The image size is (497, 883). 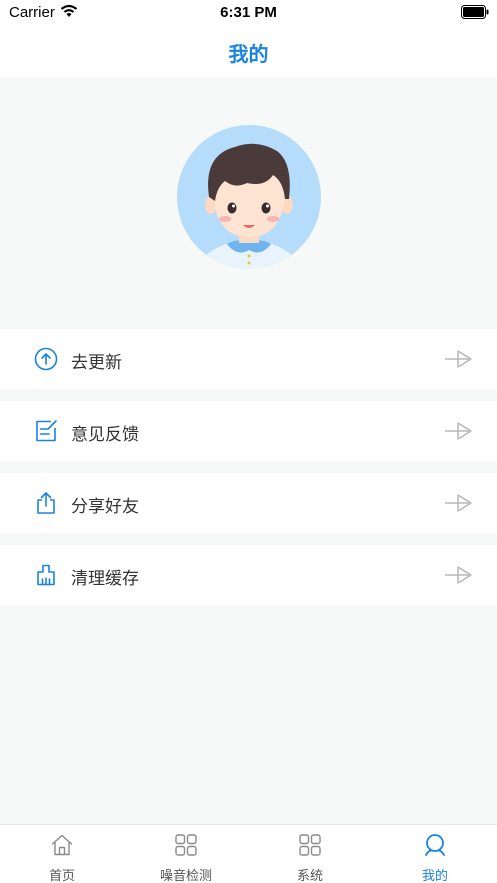 What do you see at coordinates (105, 507) in the screenshot?
I see `menu-item-label: 分享好友` at bounding box center [105, 507].